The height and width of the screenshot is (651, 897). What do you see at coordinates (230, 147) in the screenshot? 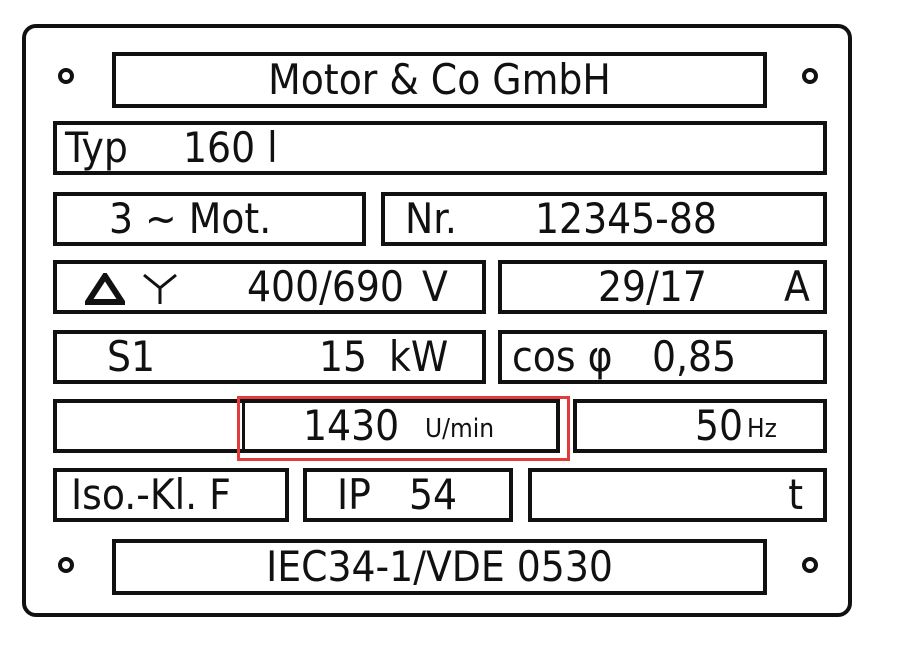
I see `type-value: 160 l` at bounding box center [230, 147].